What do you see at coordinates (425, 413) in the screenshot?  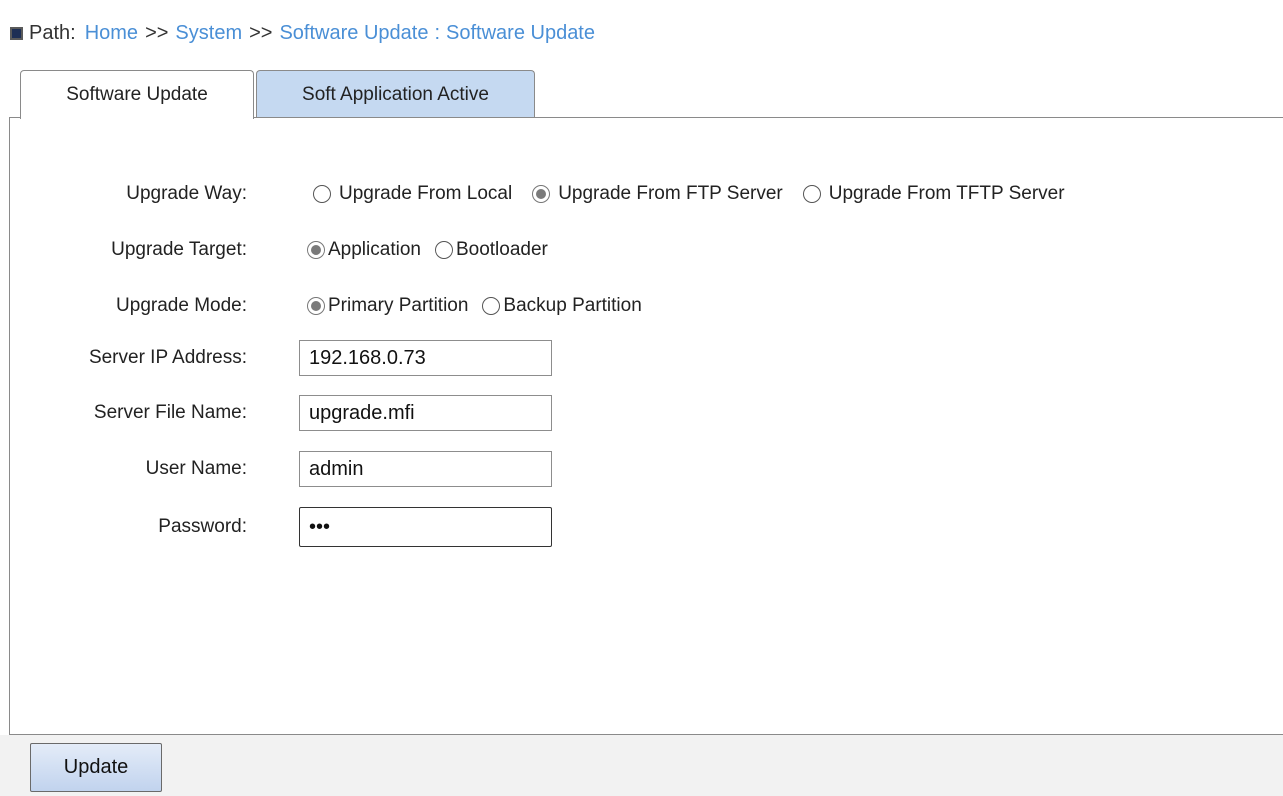 I see `server-file-input` at bounding box center [425, 413].